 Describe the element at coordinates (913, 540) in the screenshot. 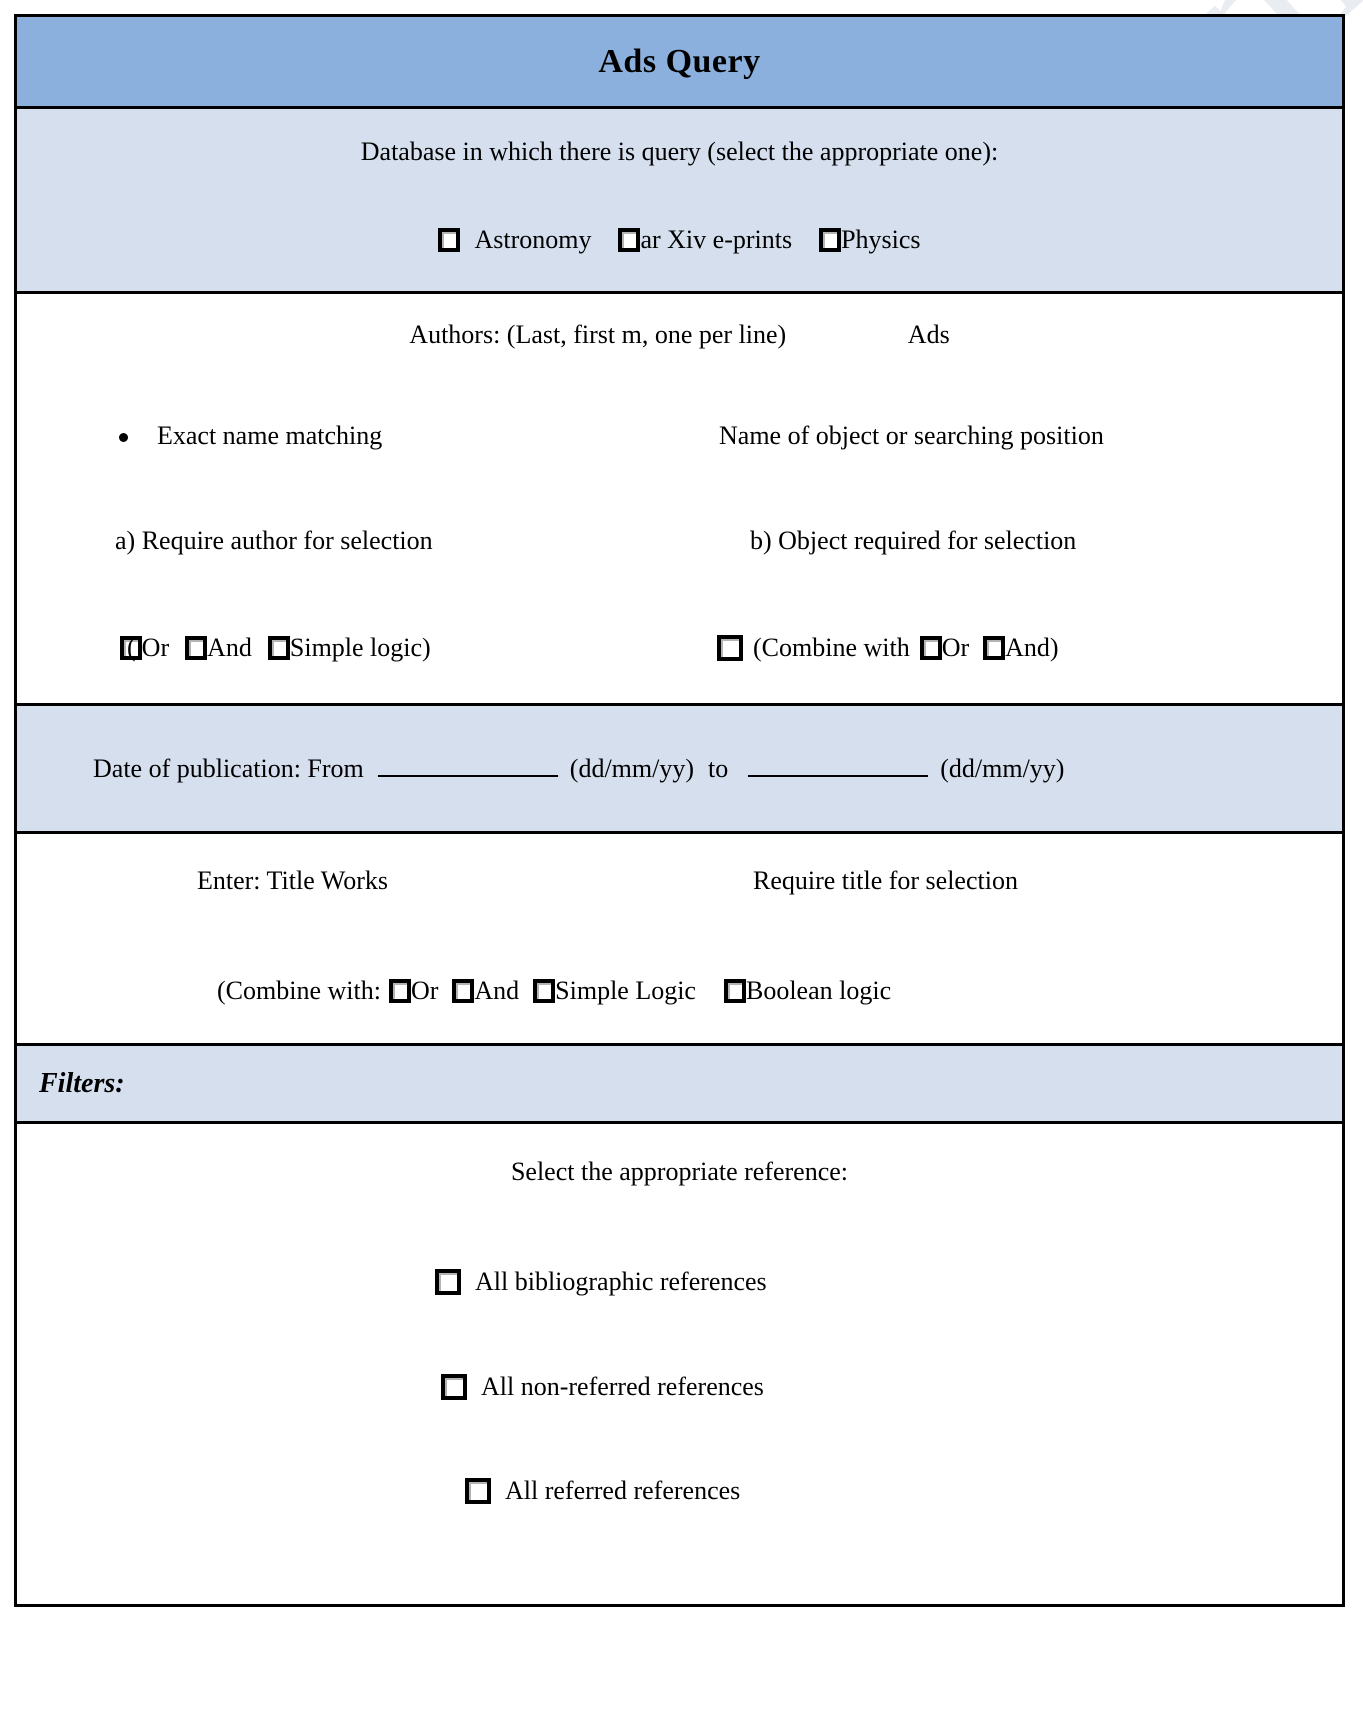

I see `object-required-label: b) Object required for selection` at that location.